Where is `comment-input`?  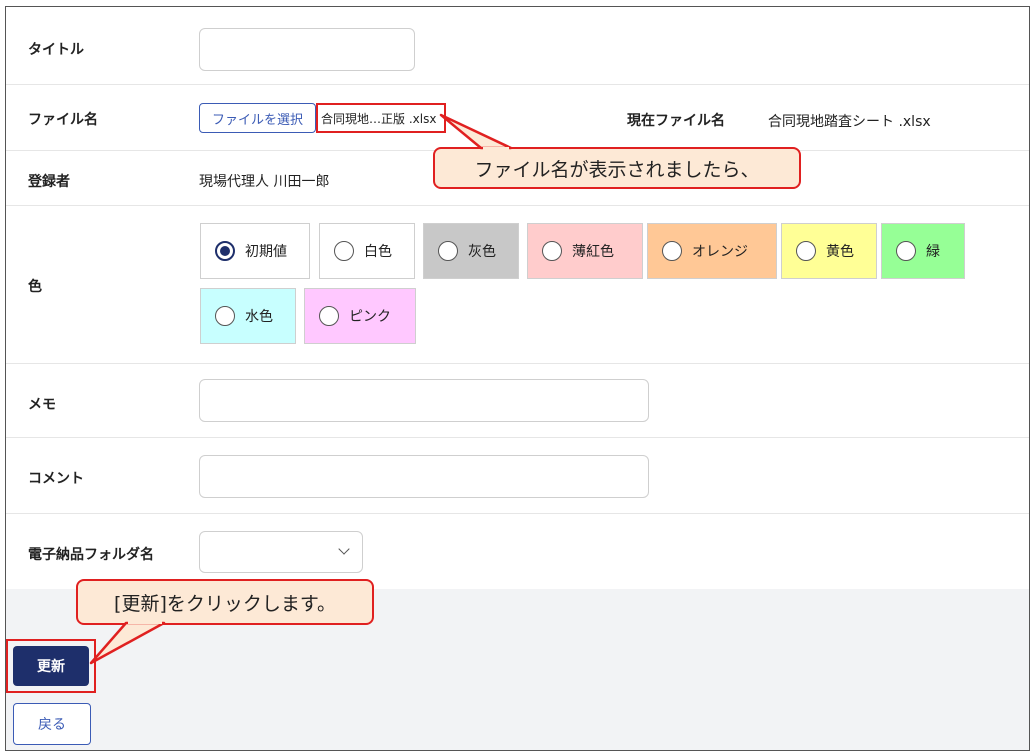
comment-input is located at coordinates (424, 476).